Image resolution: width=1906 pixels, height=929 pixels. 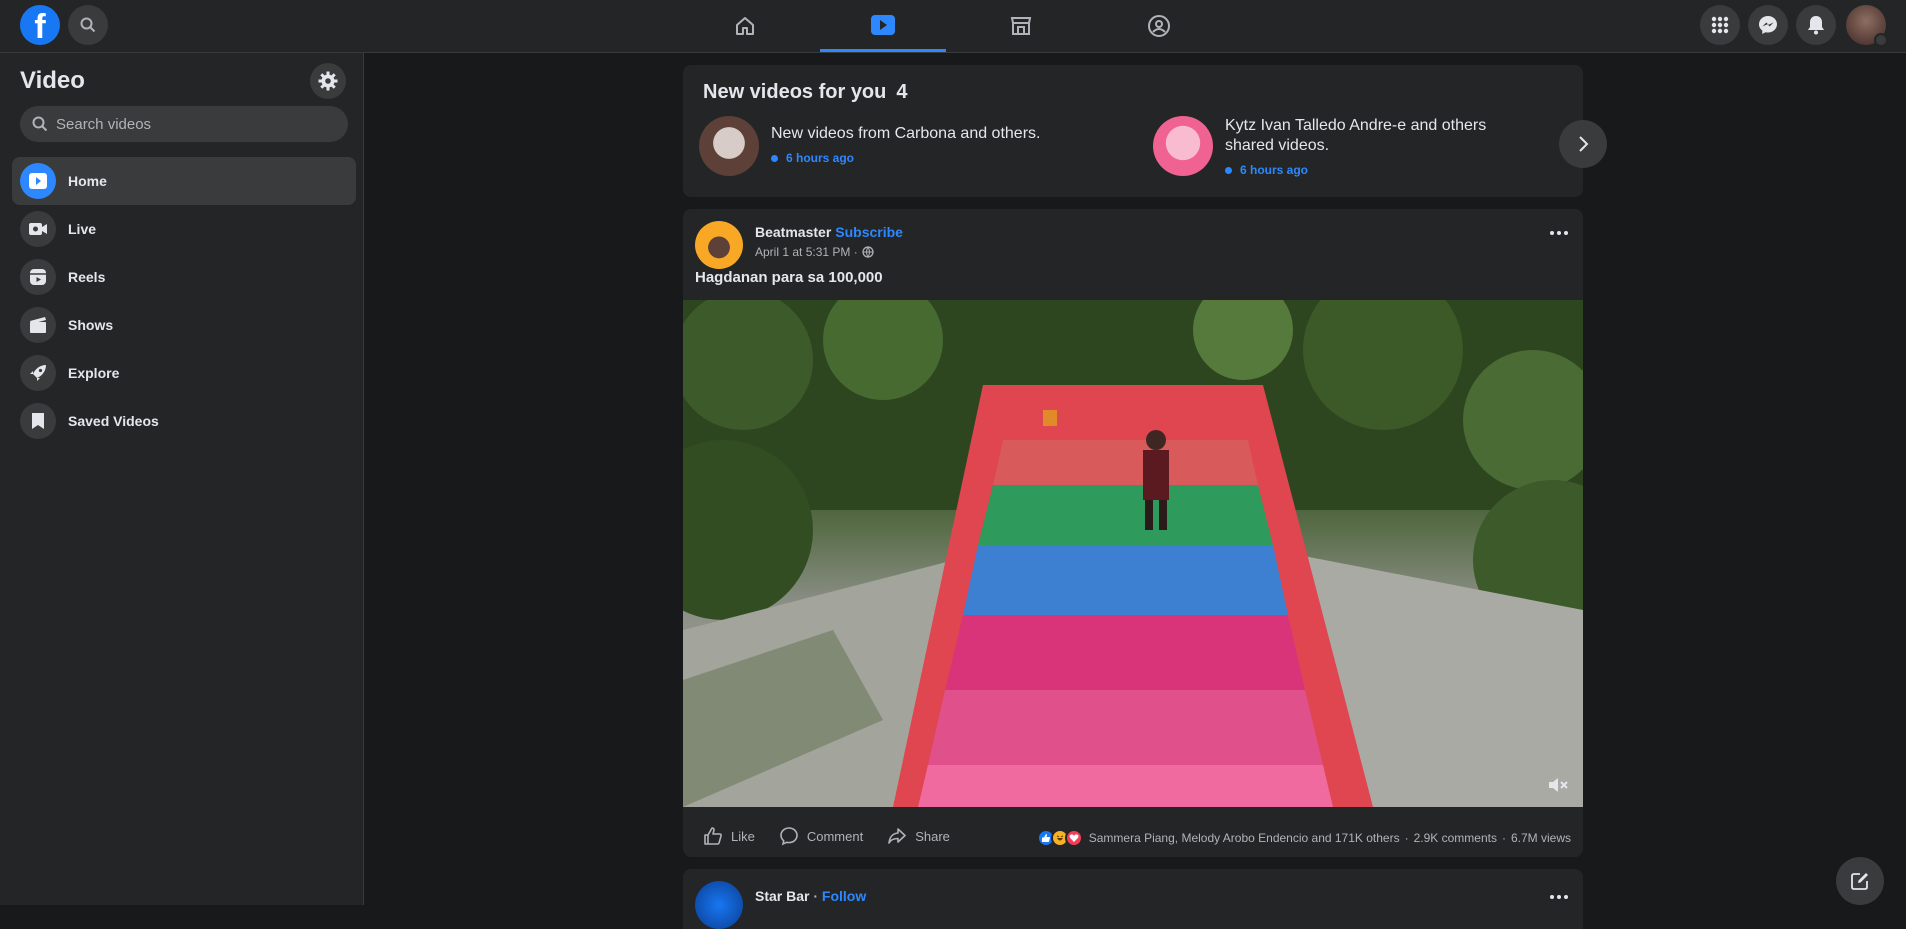 I want to click on chevron-right-icon, so click(x=1584, y=144).